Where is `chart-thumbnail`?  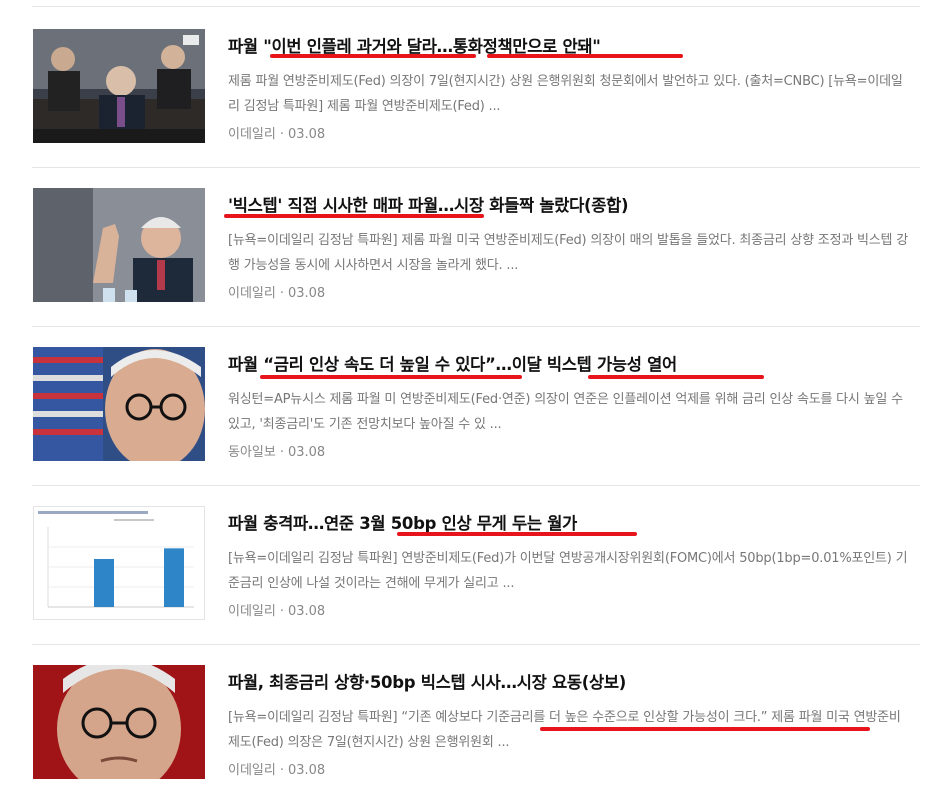
chart-thumbnail is located at coordinates (119, 563).